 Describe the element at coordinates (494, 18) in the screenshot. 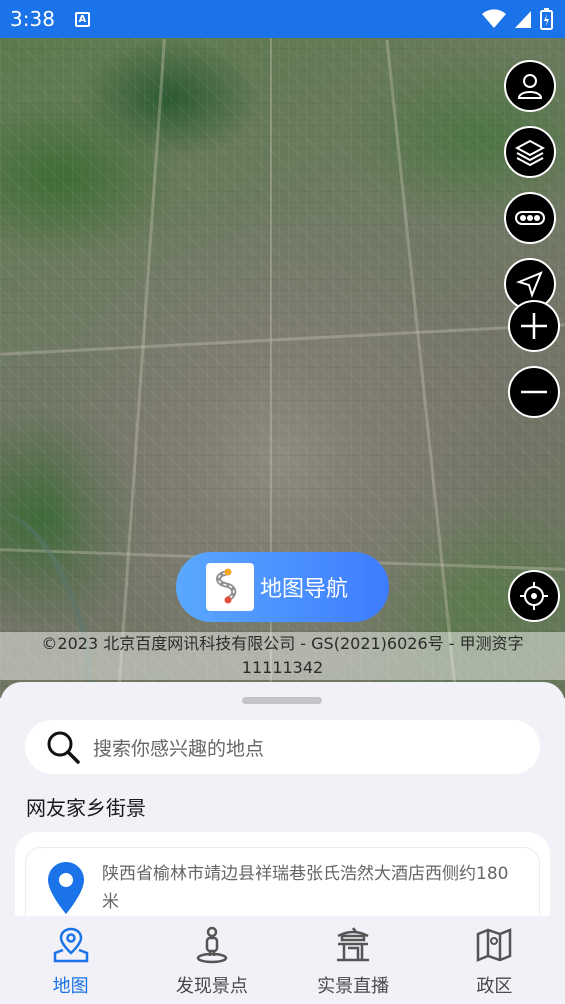

I see `wifi-icon` at that location.